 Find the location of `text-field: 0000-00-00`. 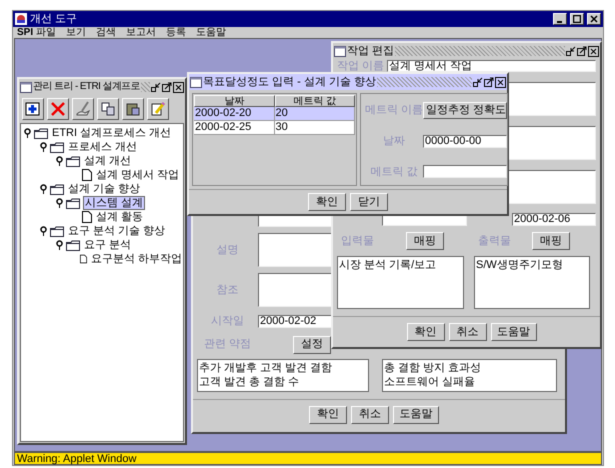

text-field: 0000-00-00 is located at coordinates (465, 141).